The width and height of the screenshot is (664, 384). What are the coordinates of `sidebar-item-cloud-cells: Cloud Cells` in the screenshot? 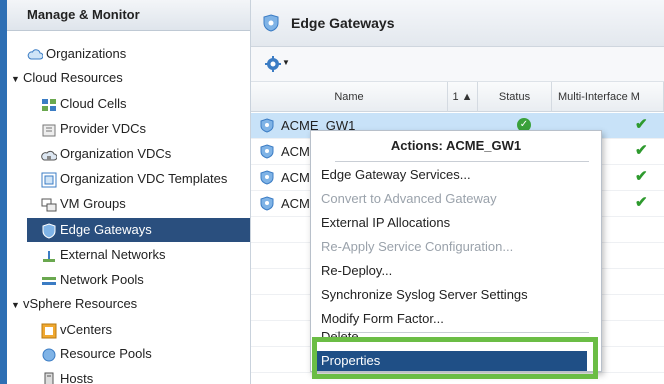 It's located at (83, 104).